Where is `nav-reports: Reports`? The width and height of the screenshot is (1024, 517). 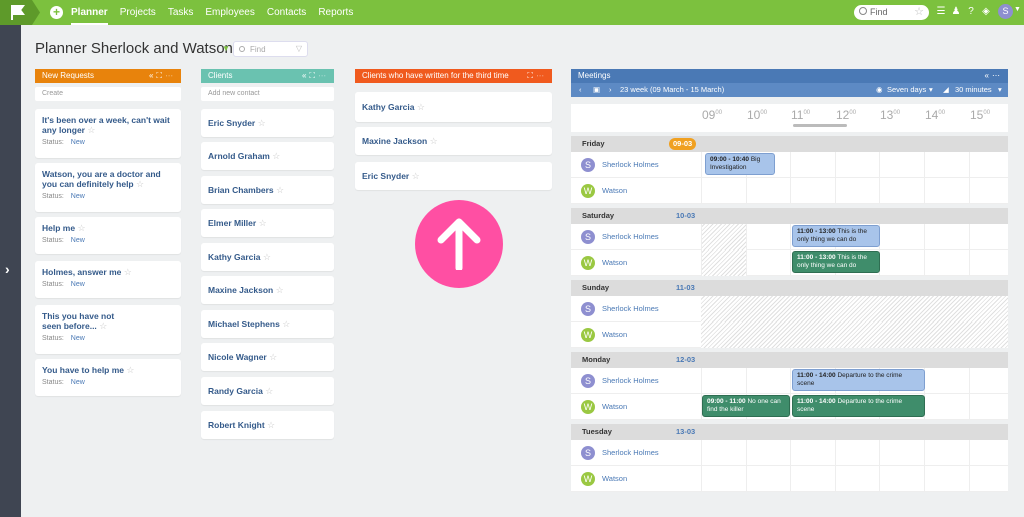
nav-reports: Reports is located at coordinates (335, 12).